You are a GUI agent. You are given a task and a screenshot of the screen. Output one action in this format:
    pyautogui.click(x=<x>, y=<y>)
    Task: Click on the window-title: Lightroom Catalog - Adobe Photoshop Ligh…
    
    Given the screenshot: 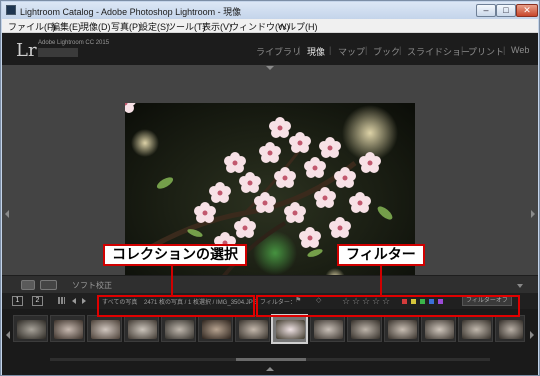 What is the action you would take?
    pyautogui.click(x=131, y=12)
    